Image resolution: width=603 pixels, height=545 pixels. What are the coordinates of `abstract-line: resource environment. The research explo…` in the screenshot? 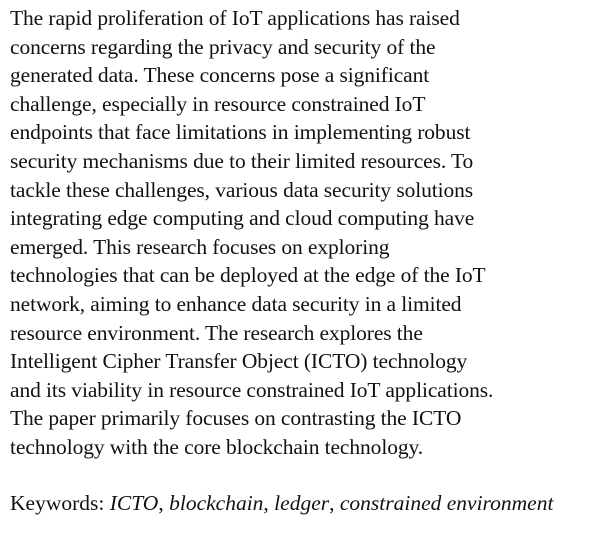 It's located at (216, 332).